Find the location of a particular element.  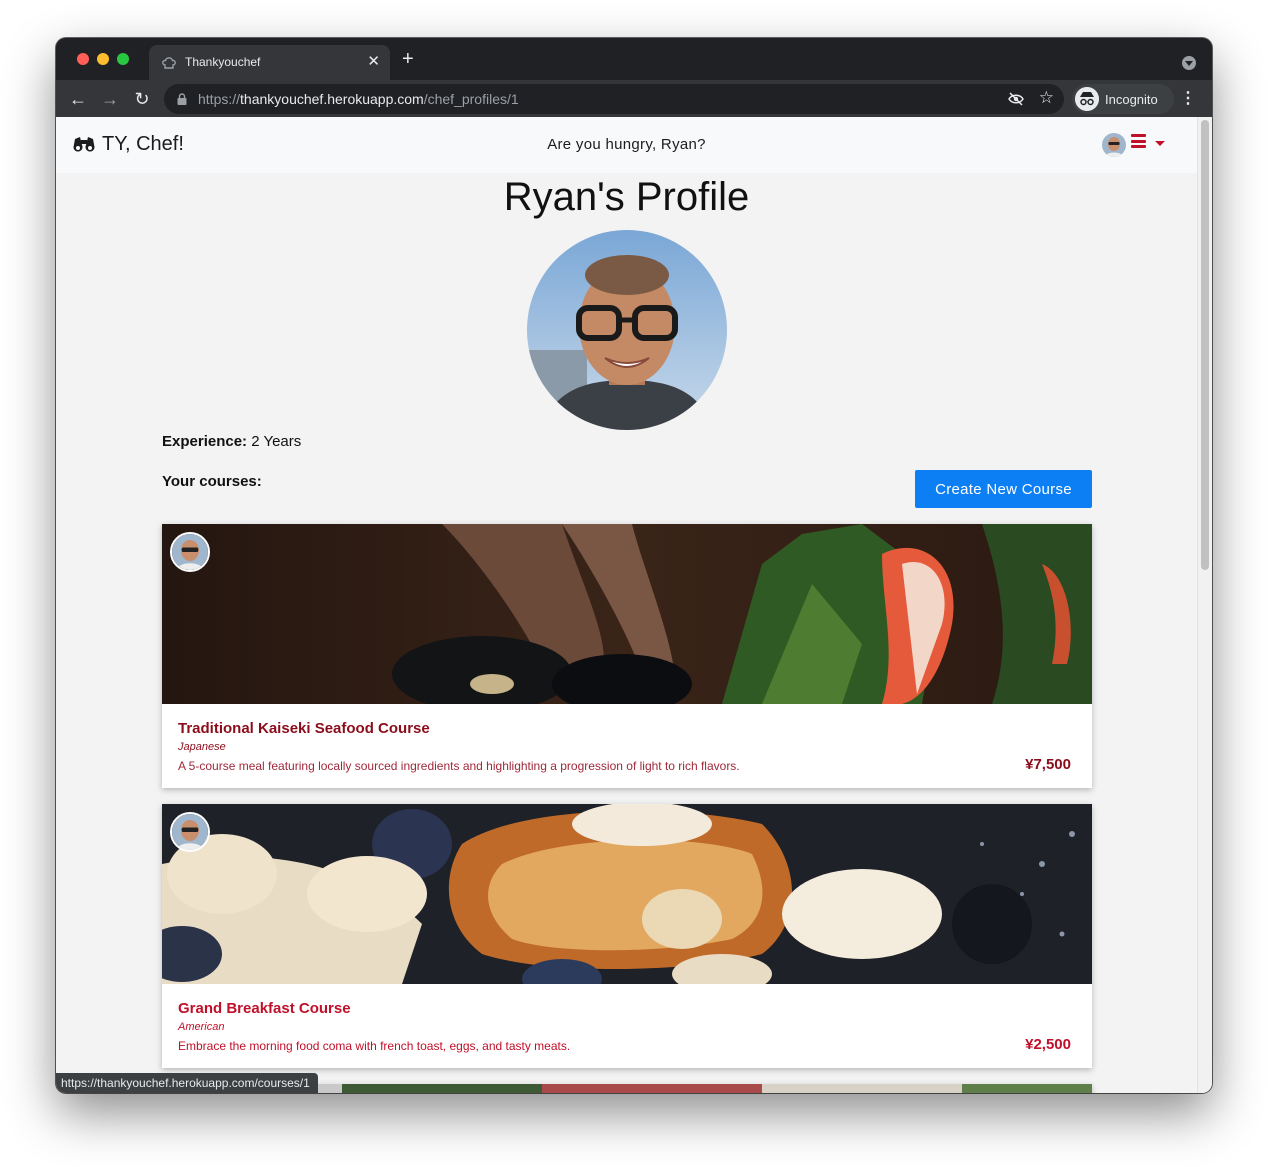

url-path: /chef_profiles/1 is located at coordinates (471, 99).